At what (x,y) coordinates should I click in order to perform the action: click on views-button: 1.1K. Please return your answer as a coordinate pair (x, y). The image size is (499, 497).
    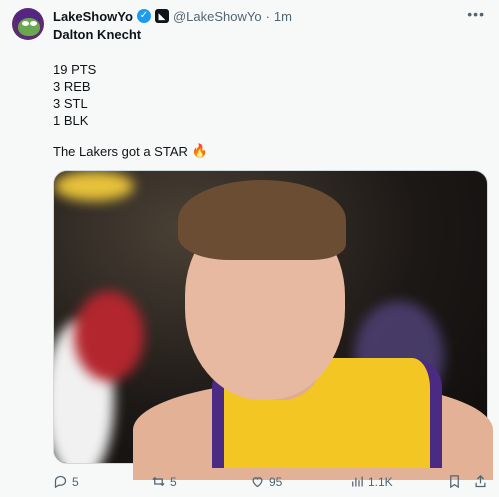
    Looking at the image, I should click on (371, 481).